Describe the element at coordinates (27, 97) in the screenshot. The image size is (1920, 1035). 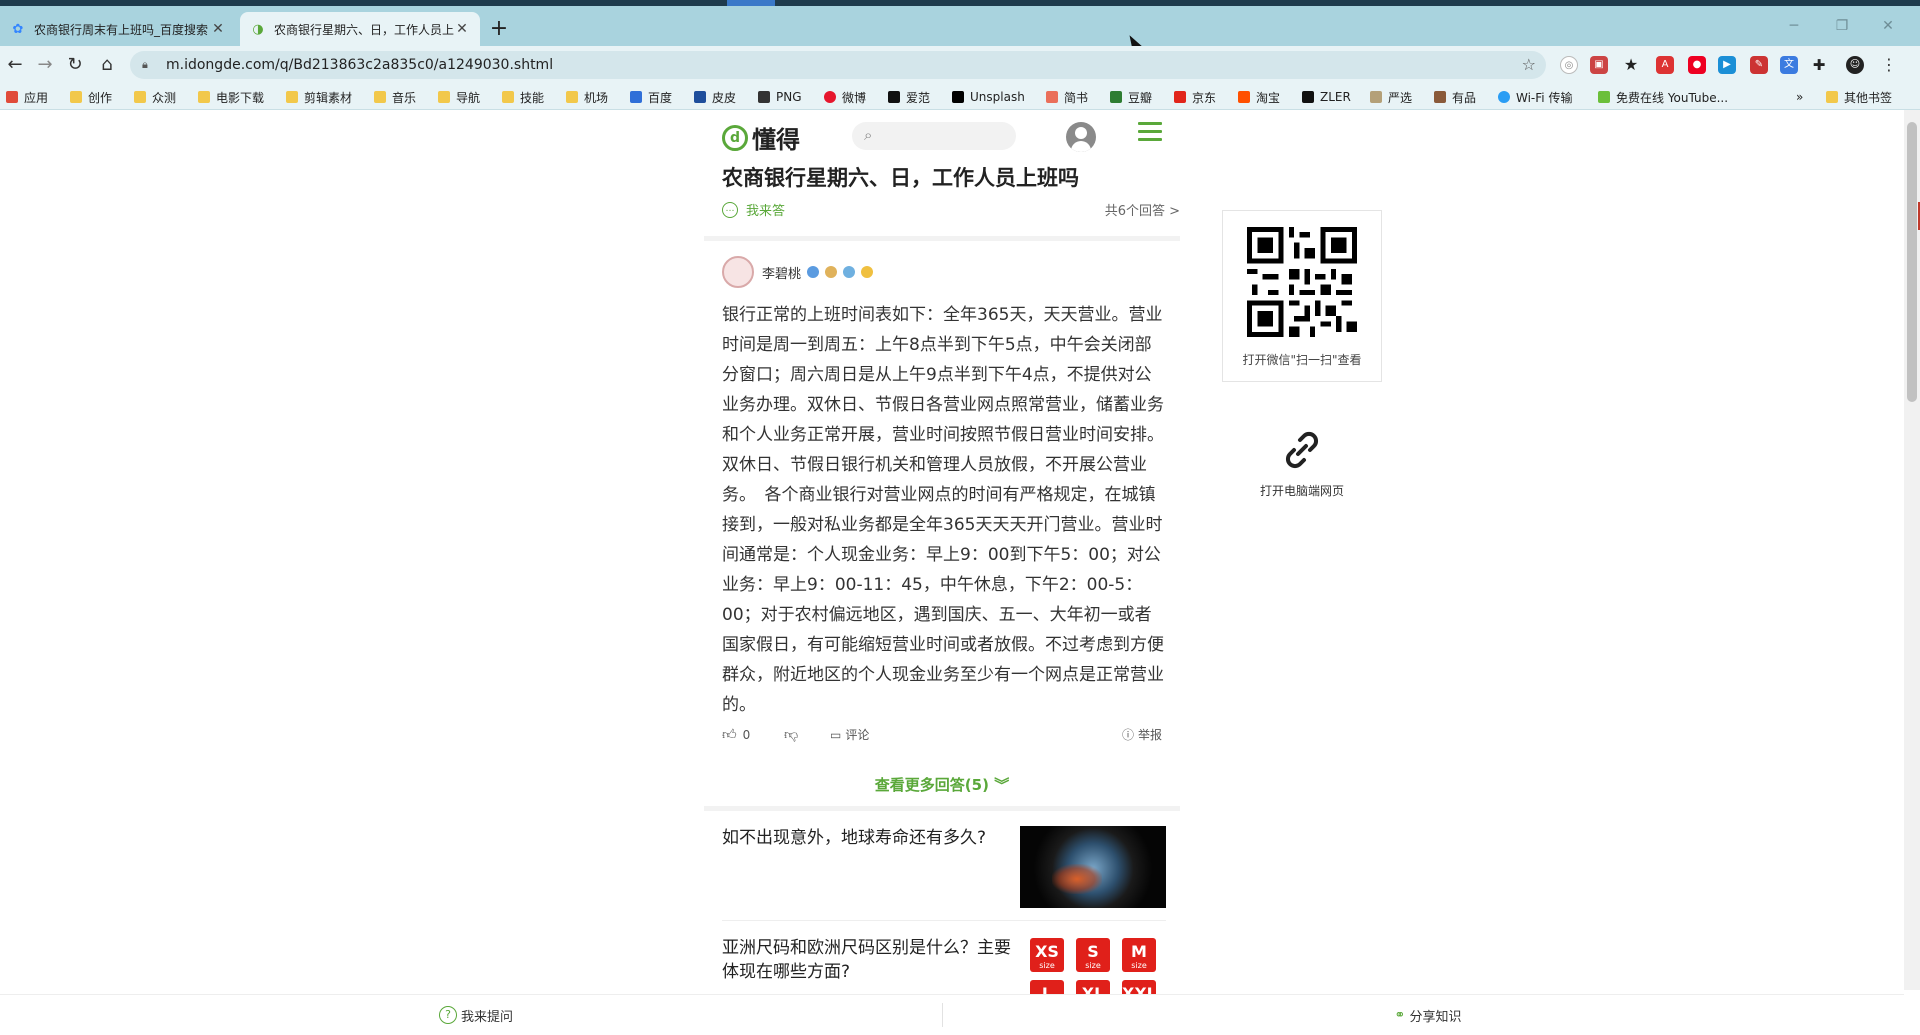
I see `bookmark-apps: 应用` at that location.